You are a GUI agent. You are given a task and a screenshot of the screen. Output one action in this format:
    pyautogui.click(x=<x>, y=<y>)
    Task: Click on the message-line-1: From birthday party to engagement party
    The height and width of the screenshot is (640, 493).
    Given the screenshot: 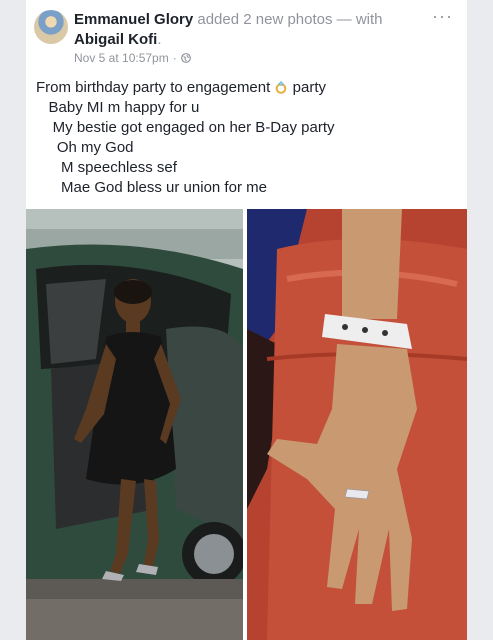 What is the action you would take?
    pyautogui.click(x=181, y=87)
    